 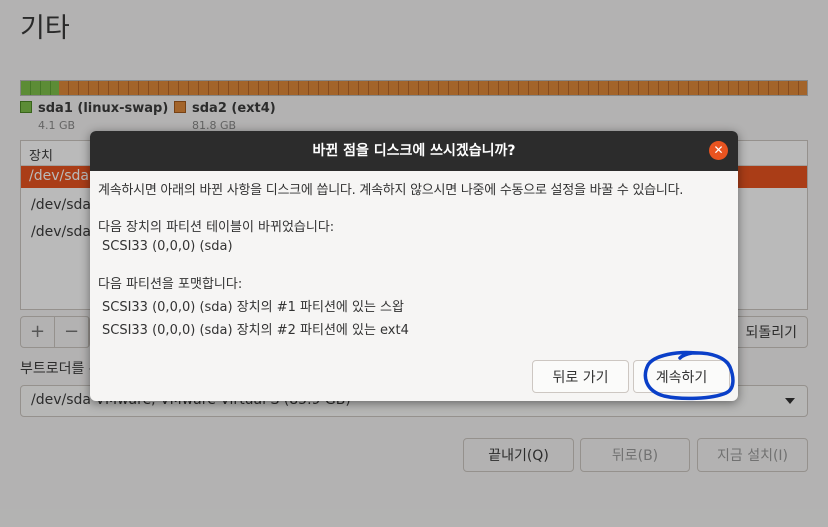 I want to click on format-heading: 다음 파티션을 포맷합니다:, so click(x=170, y=284).